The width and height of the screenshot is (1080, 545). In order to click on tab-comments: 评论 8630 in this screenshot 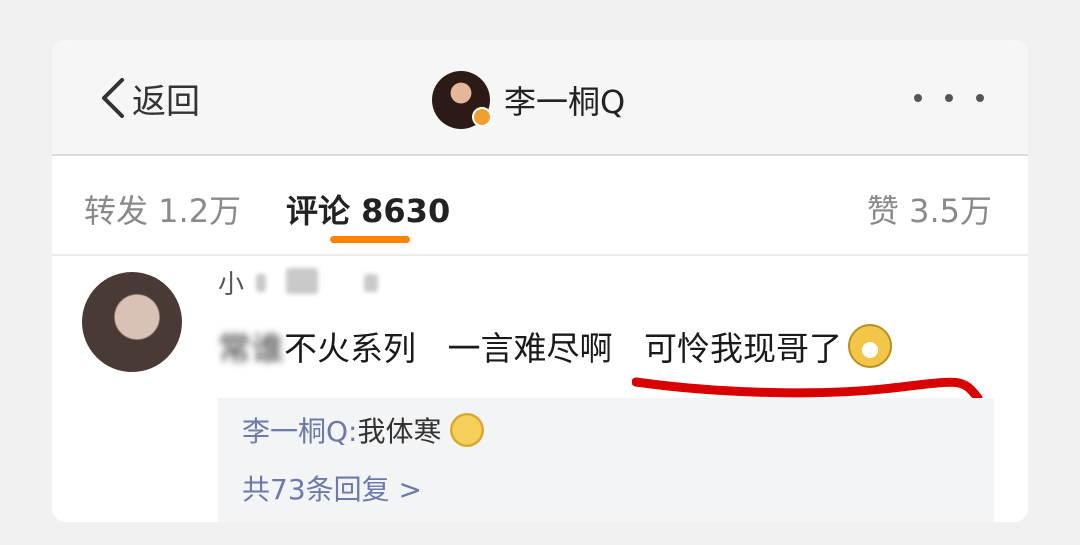, I will do `click(368, 209)`.